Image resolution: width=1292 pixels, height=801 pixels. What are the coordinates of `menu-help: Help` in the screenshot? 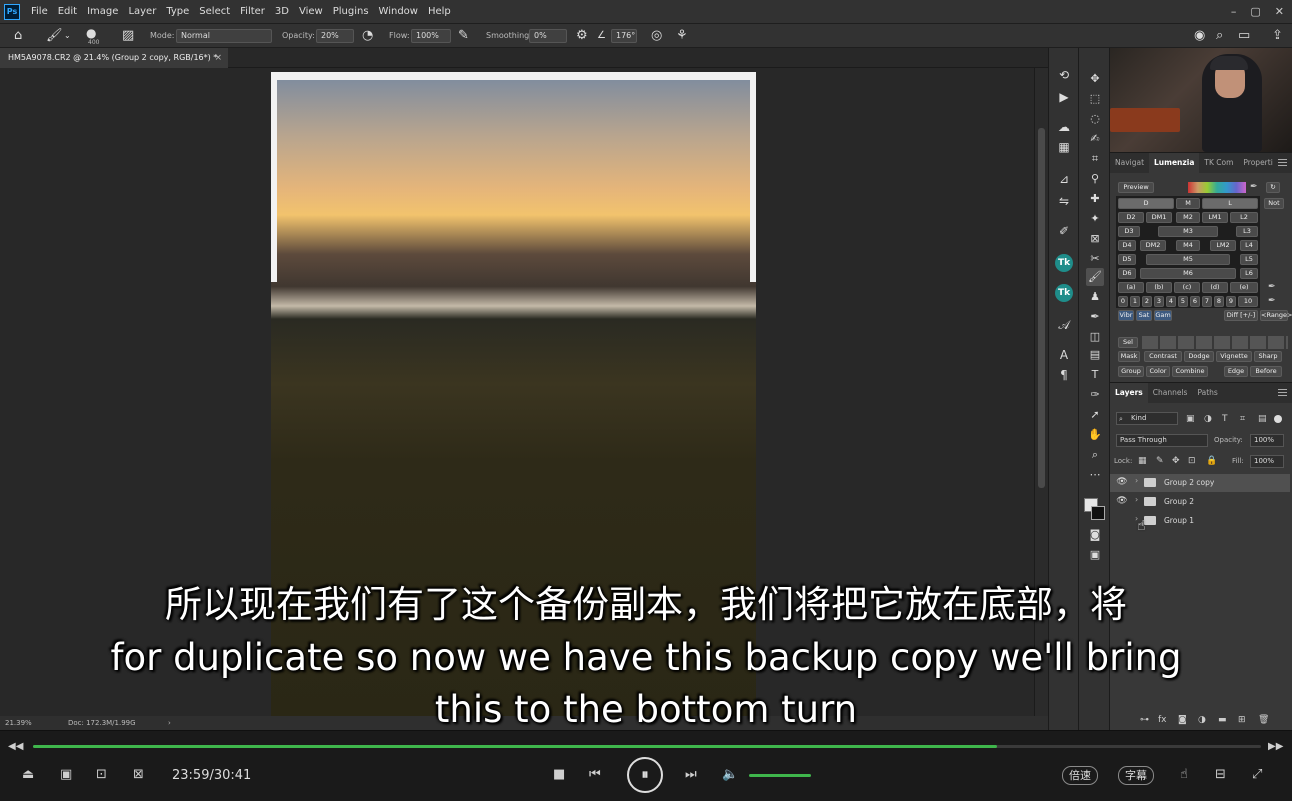 It's located at (439, 12).